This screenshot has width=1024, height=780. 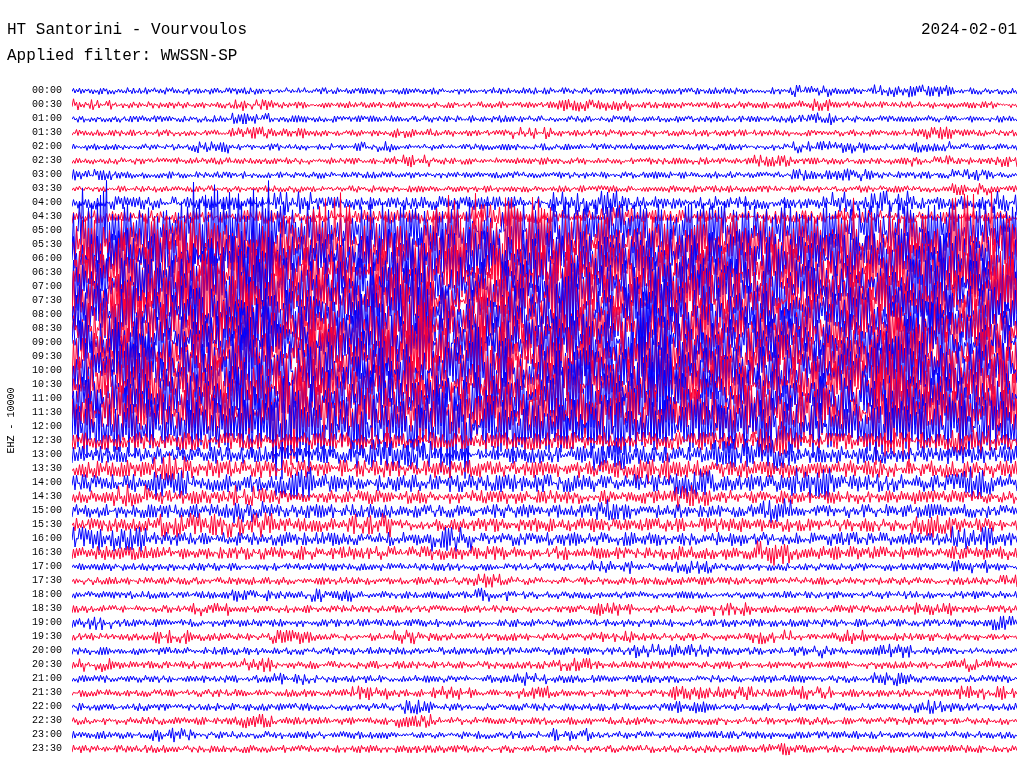 What do you see at coordinates (47, 651) in the screenshot?
I see `time-label: 20:00` at bounding box center [47, 651].